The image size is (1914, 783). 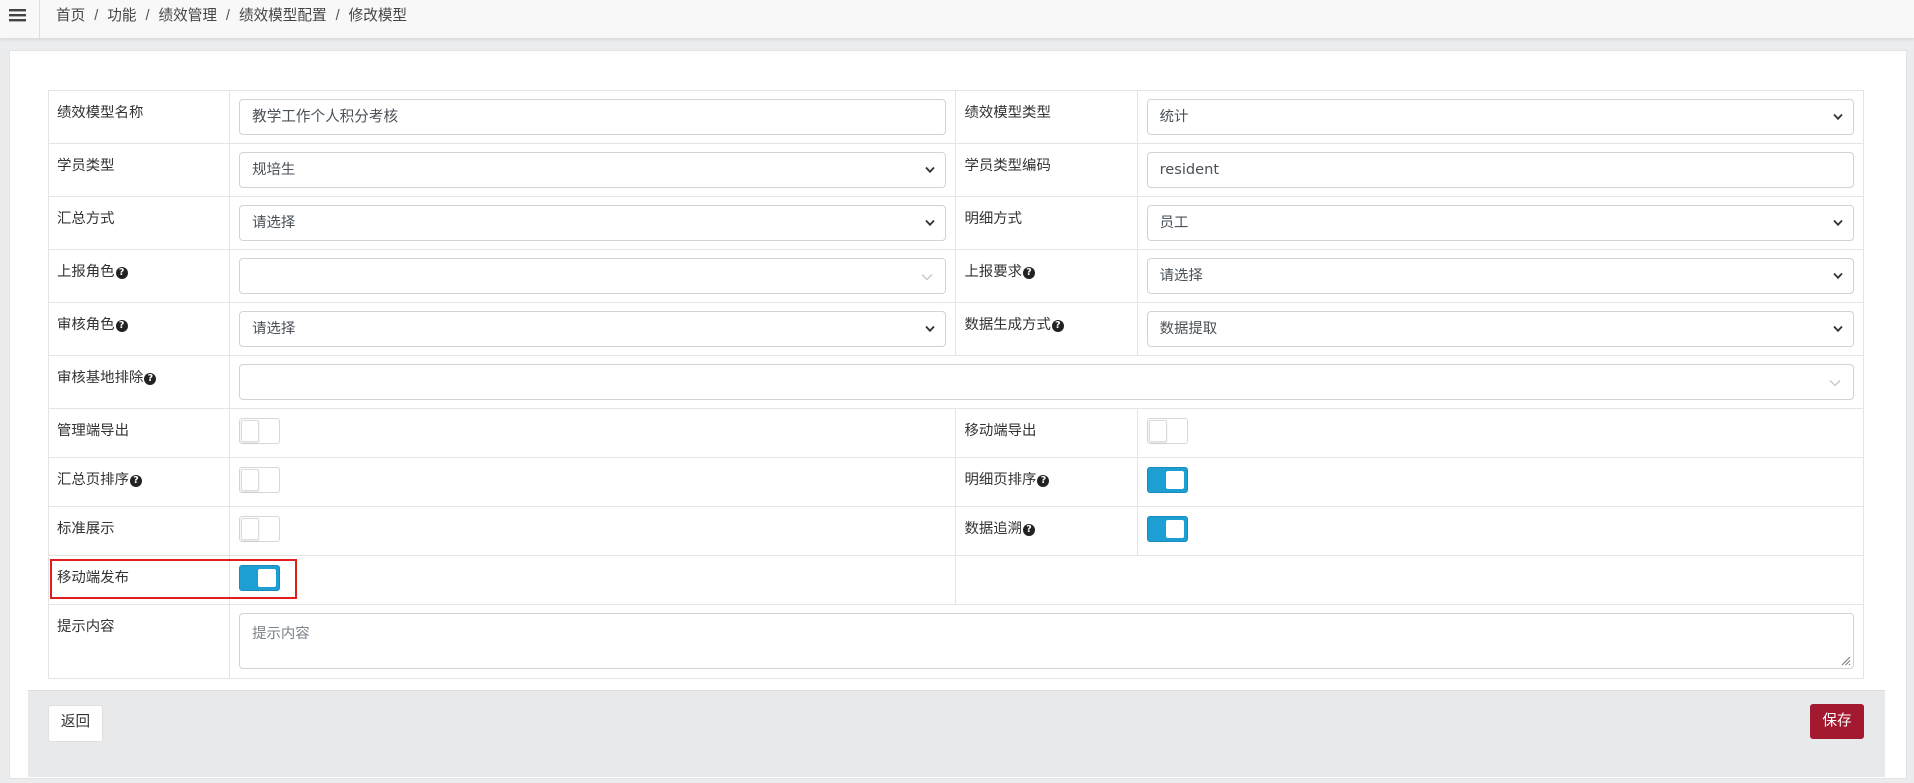 I want to click on breadcrumb: 首页 / 功能 / 绩效管理 / 绩效模型配置 / 修改模型, so click(x=231, y=16).